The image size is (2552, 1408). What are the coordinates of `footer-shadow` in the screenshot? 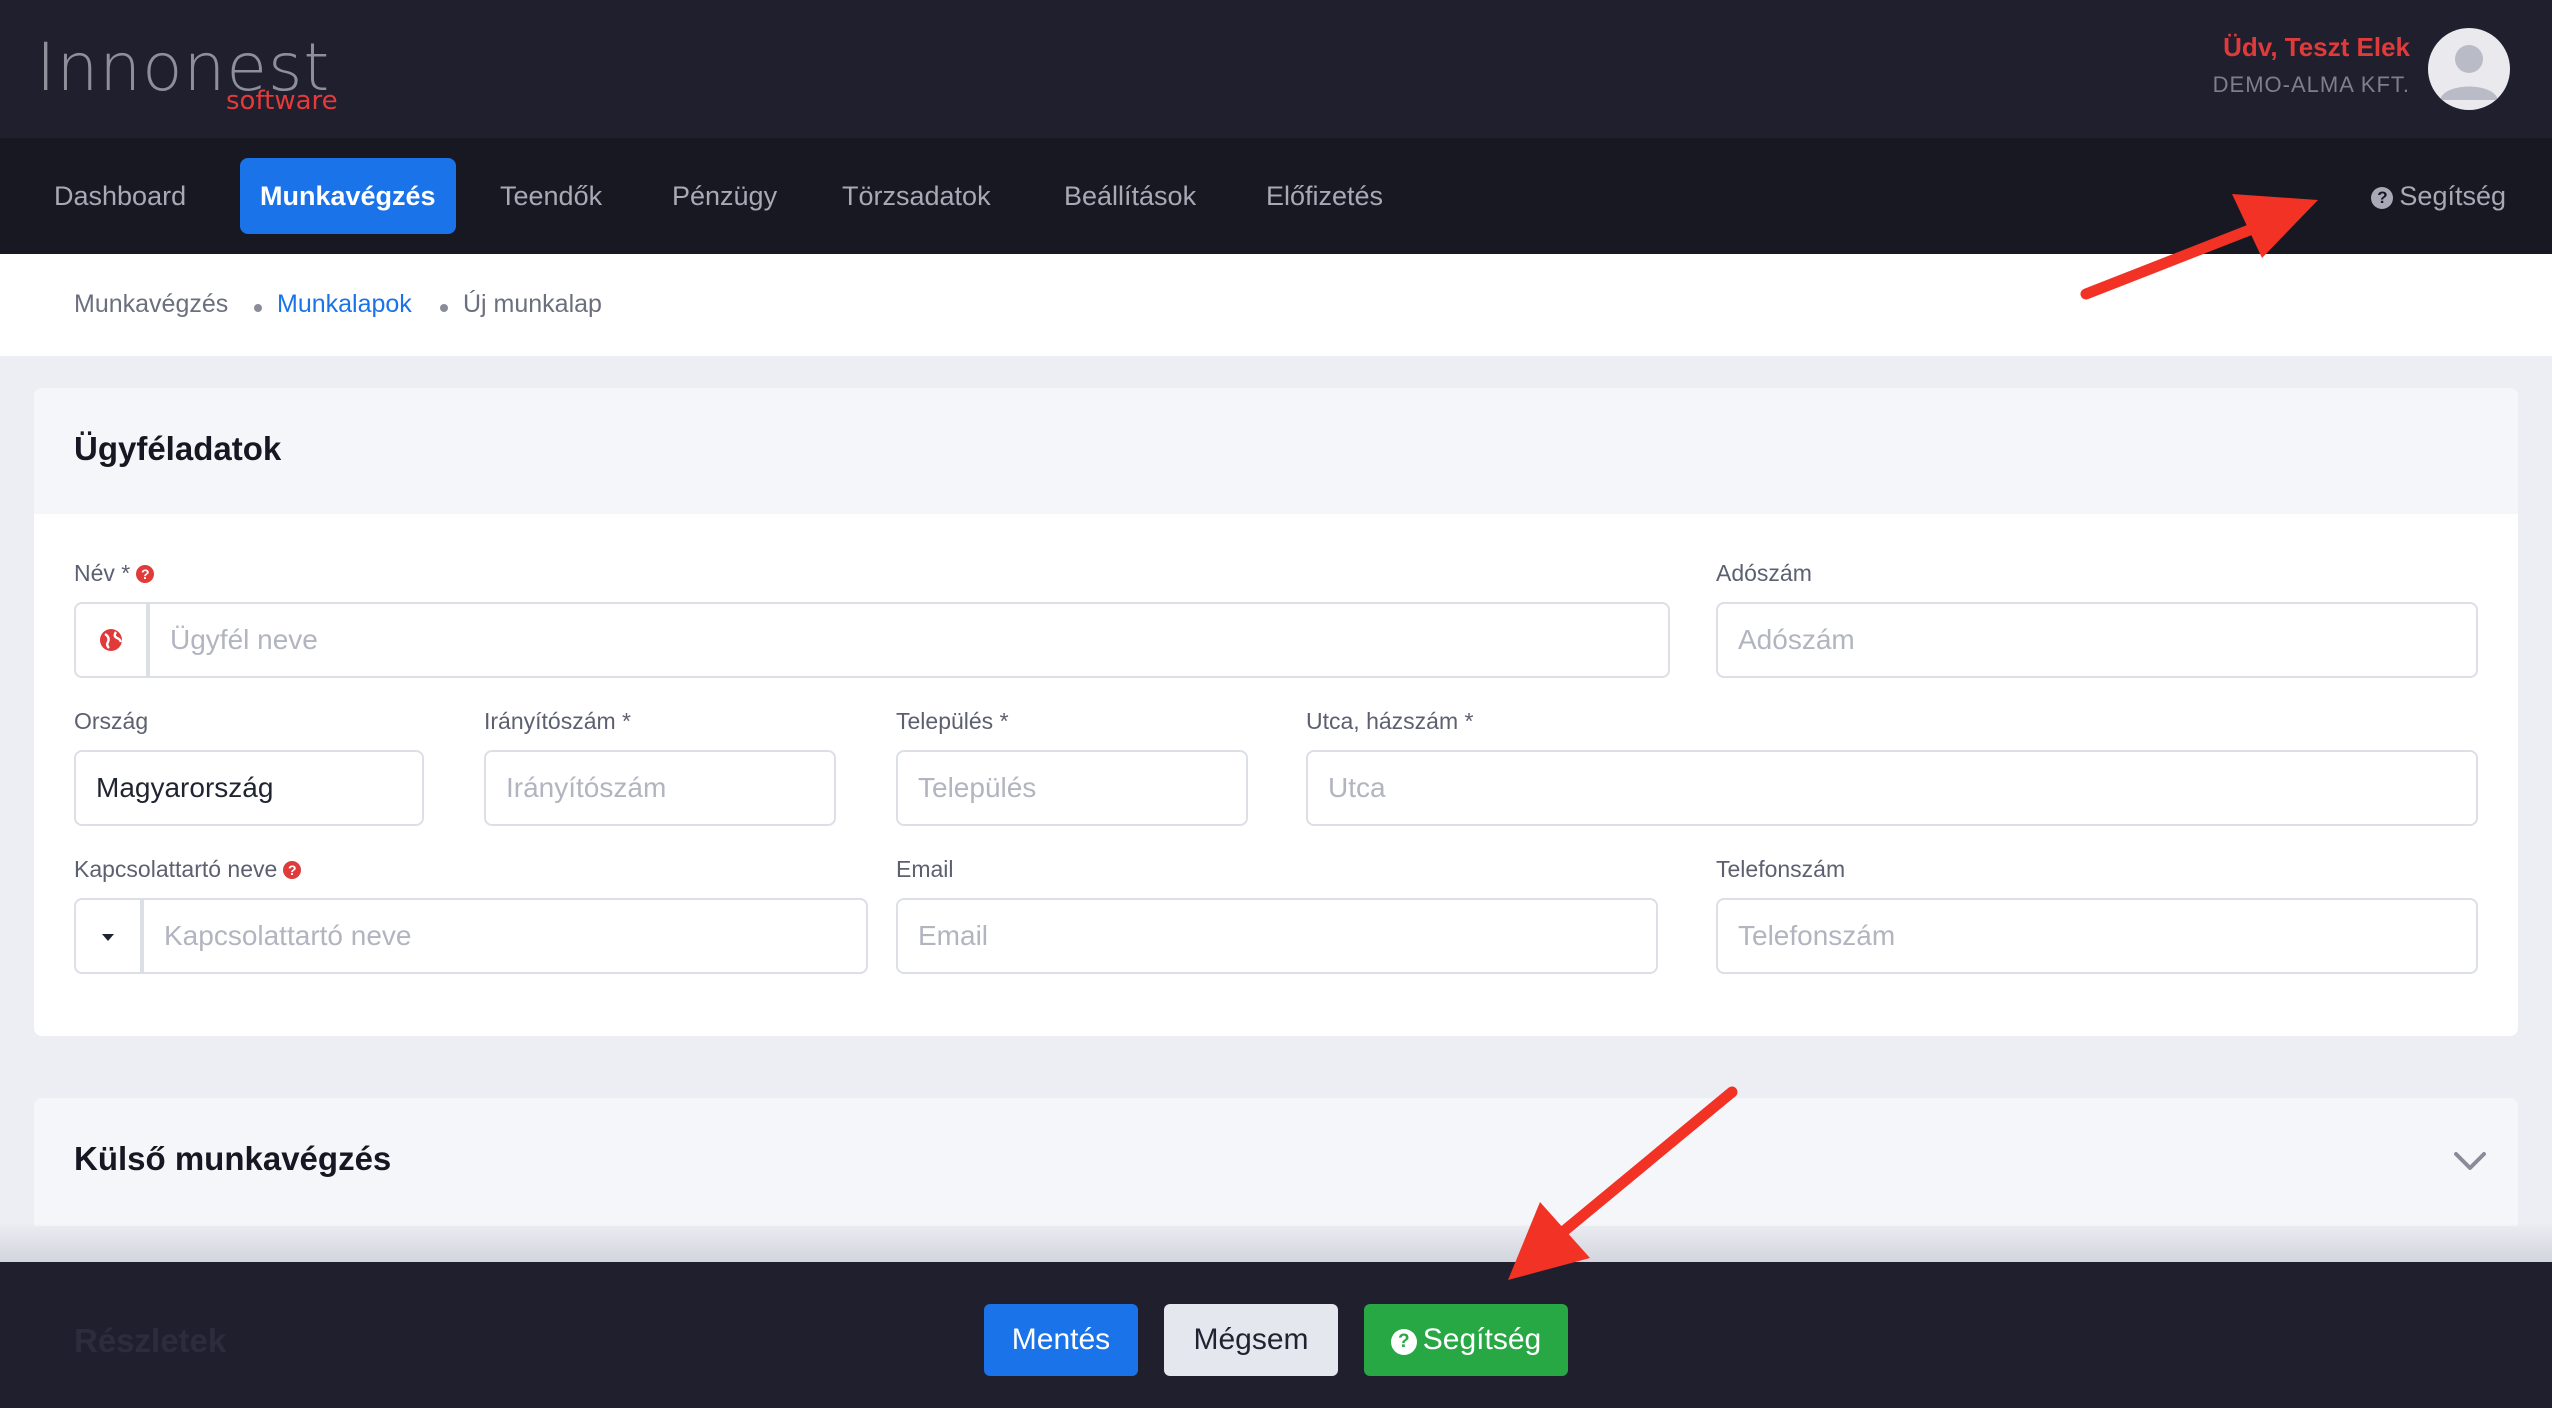 It's located at (1276, 1242).